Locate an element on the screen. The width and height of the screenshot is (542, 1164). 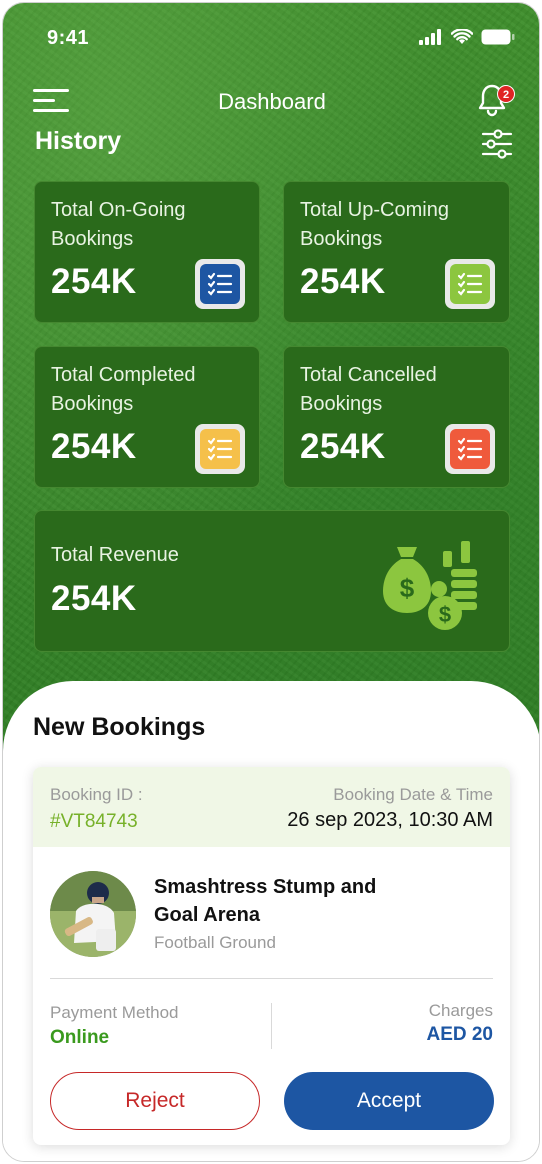
money-bags-chart-icon: $ $ is located at coordinates (430, 585).